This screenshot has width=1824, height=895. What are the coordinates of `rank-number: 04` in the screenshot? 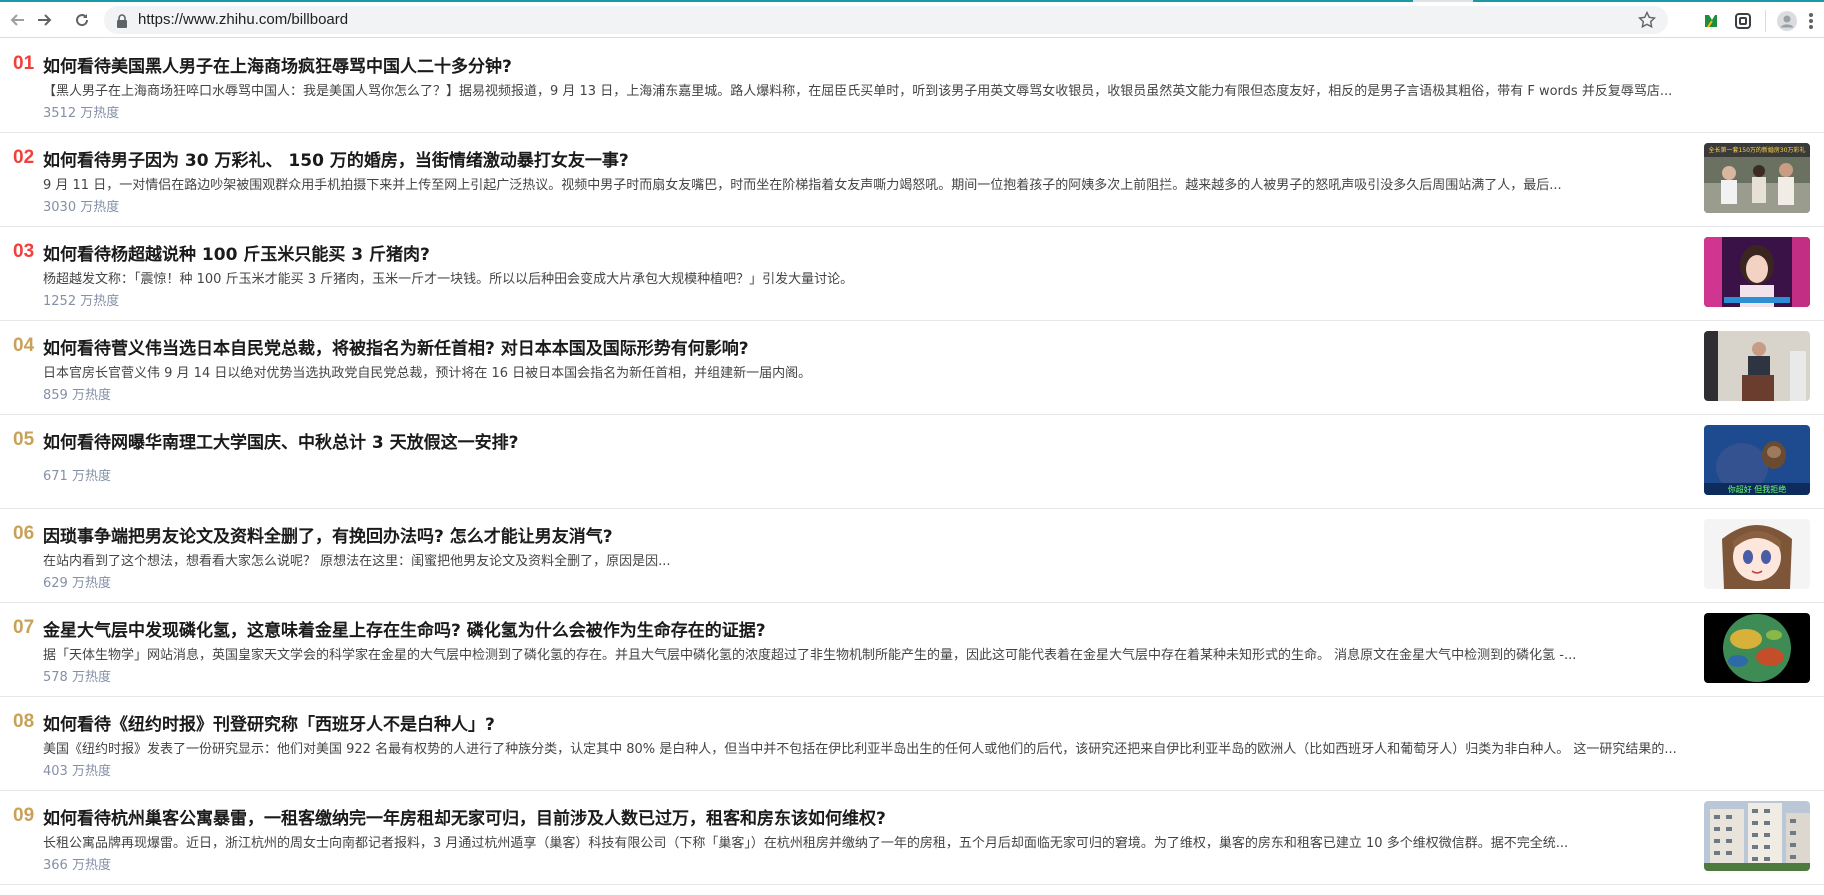 It's located at (24, 345).